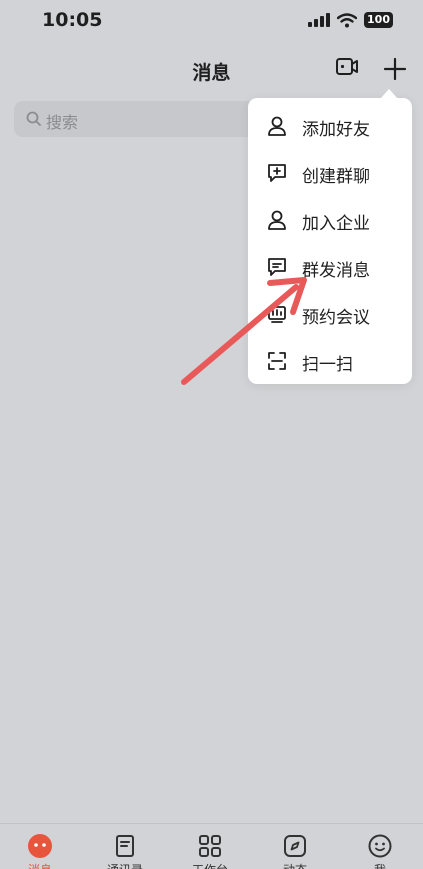 The image size is (423, 869). I want to click on workbench-icon, so click(210, 846).